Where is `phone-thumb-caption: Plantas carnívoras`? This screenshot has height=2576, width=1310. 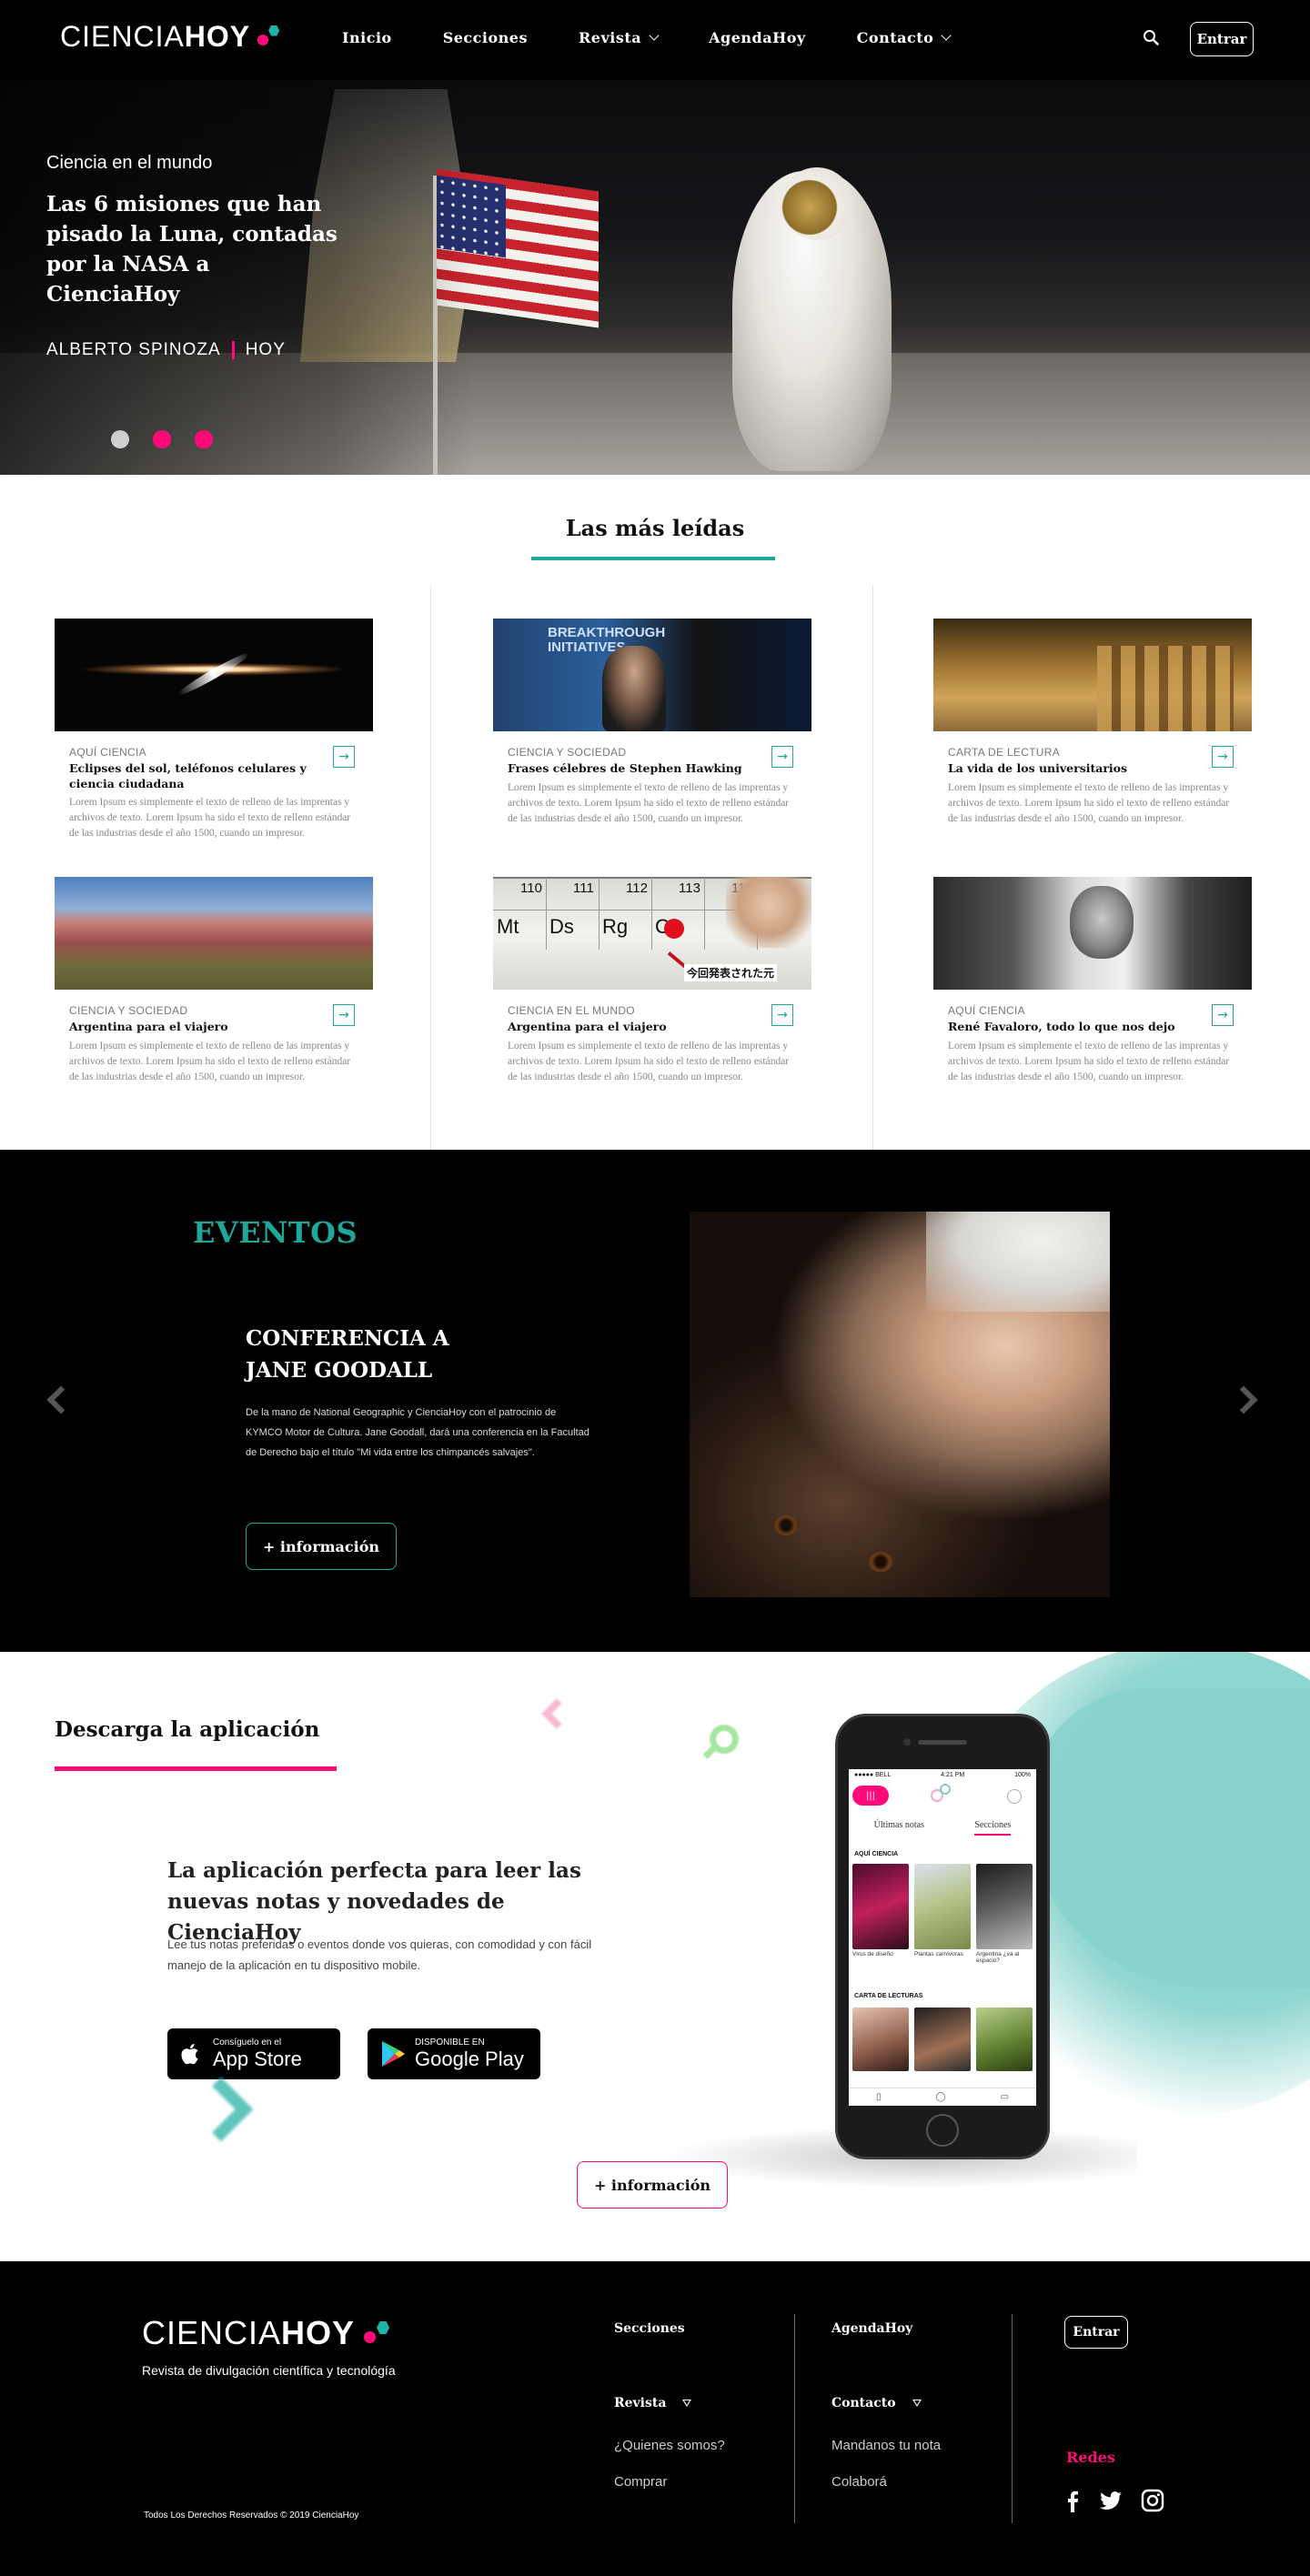 phone-thumb-caption: Plantas carnívoras is located at coordinates (938, 1954).